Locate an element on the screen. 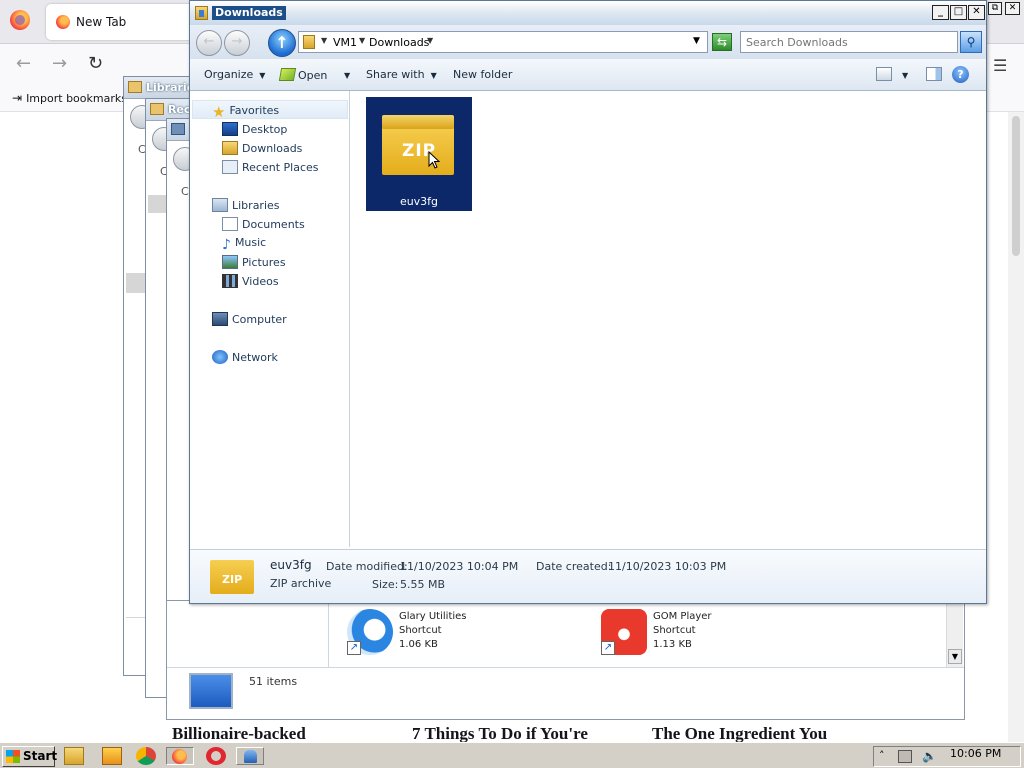  opera-icon is located at coordinates (216, 756).